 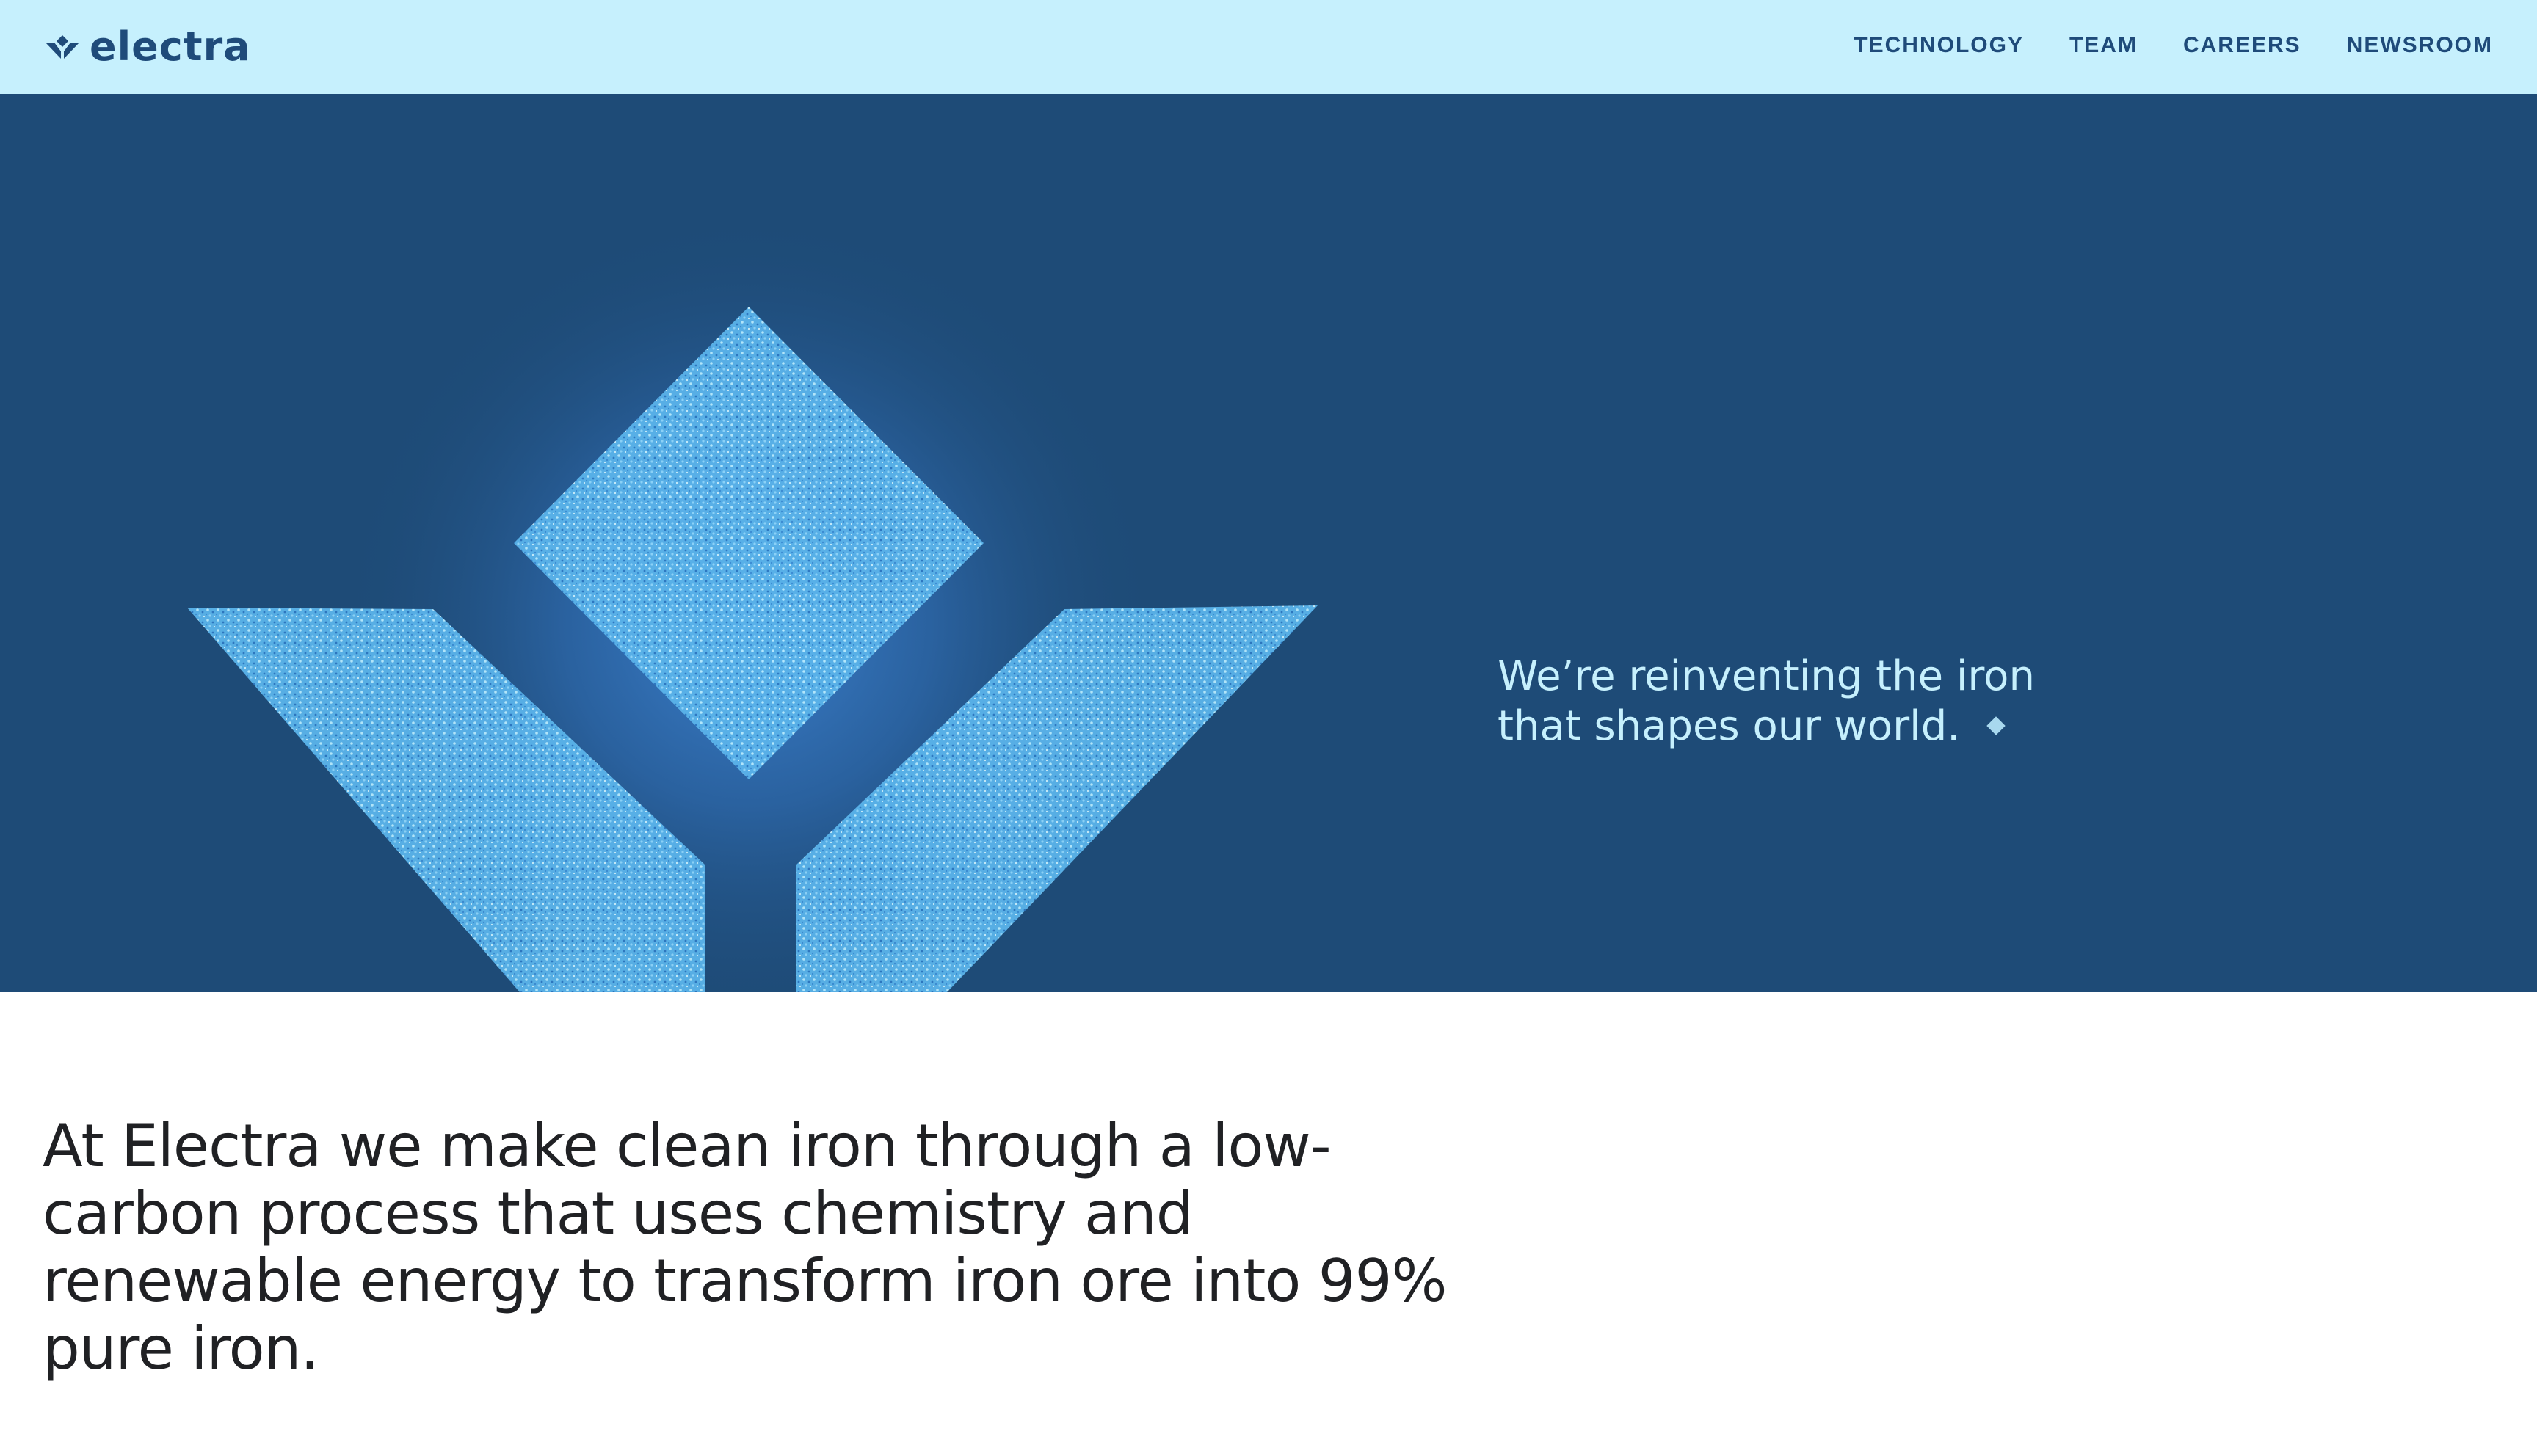 I want to click on small-diamond-icon, so click(x=1996, y=725).